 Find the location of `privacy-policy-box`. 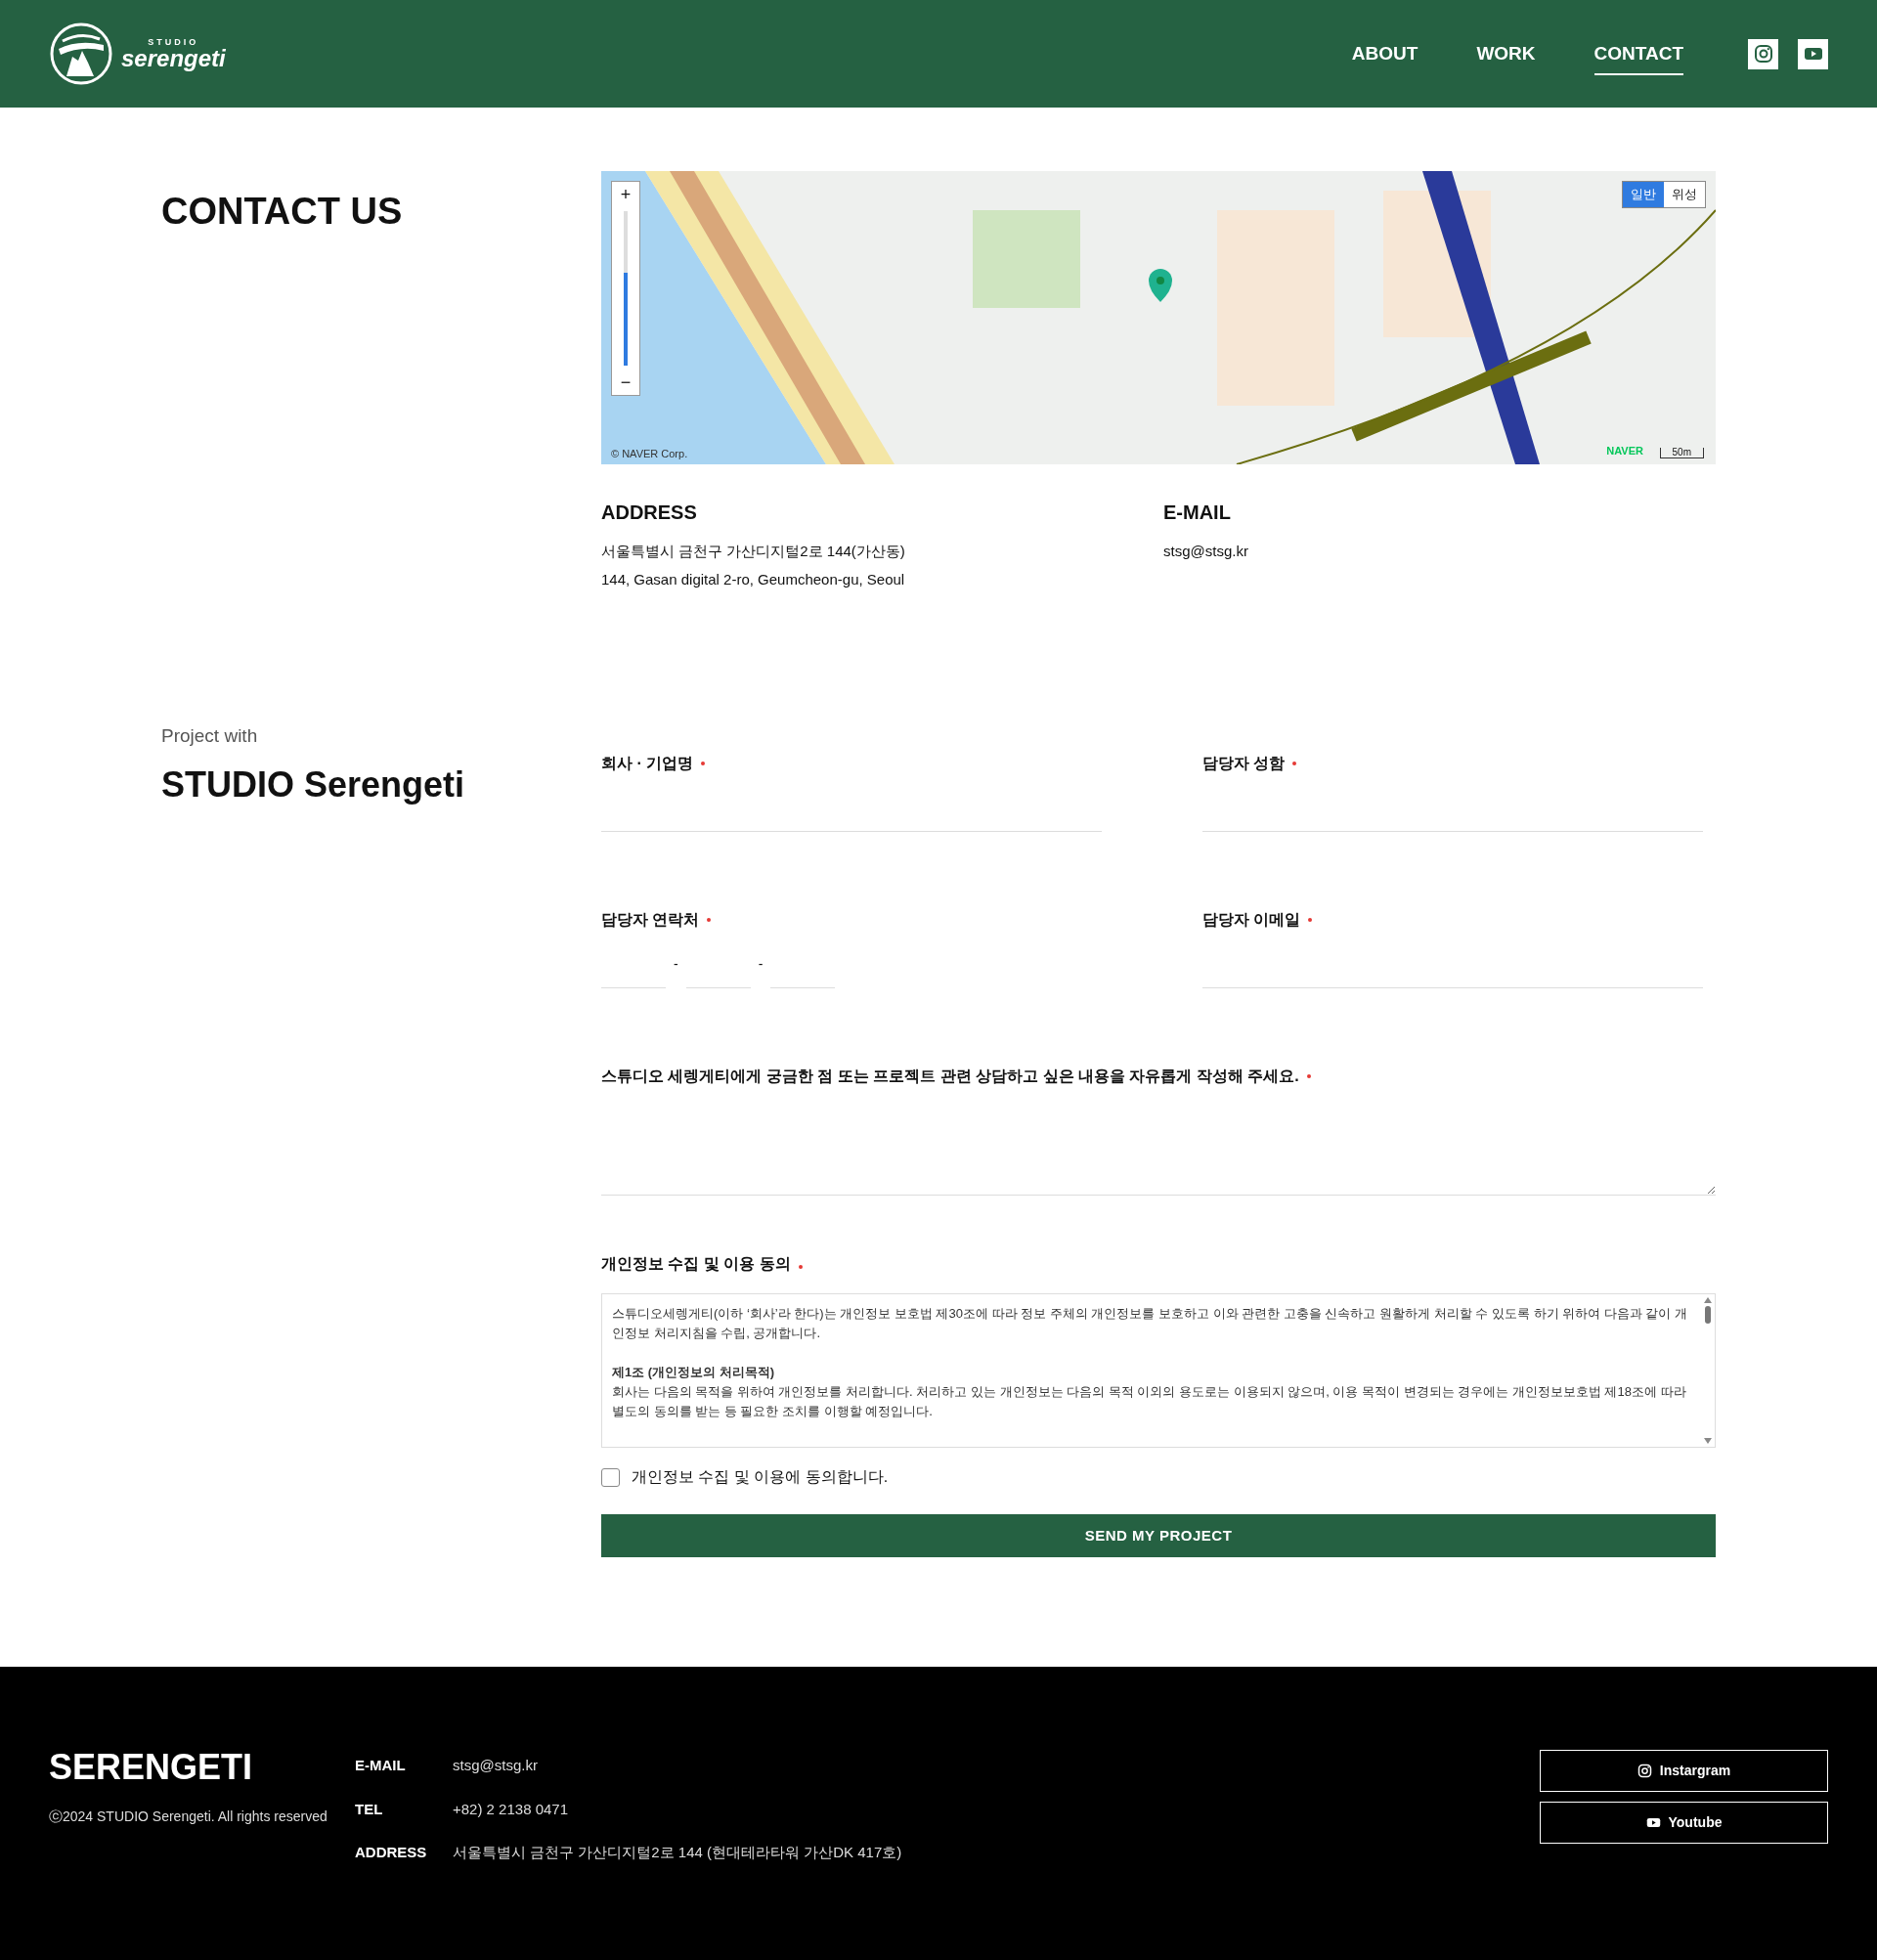

privacy-policy-box is located at coordinates (1158, 1370).